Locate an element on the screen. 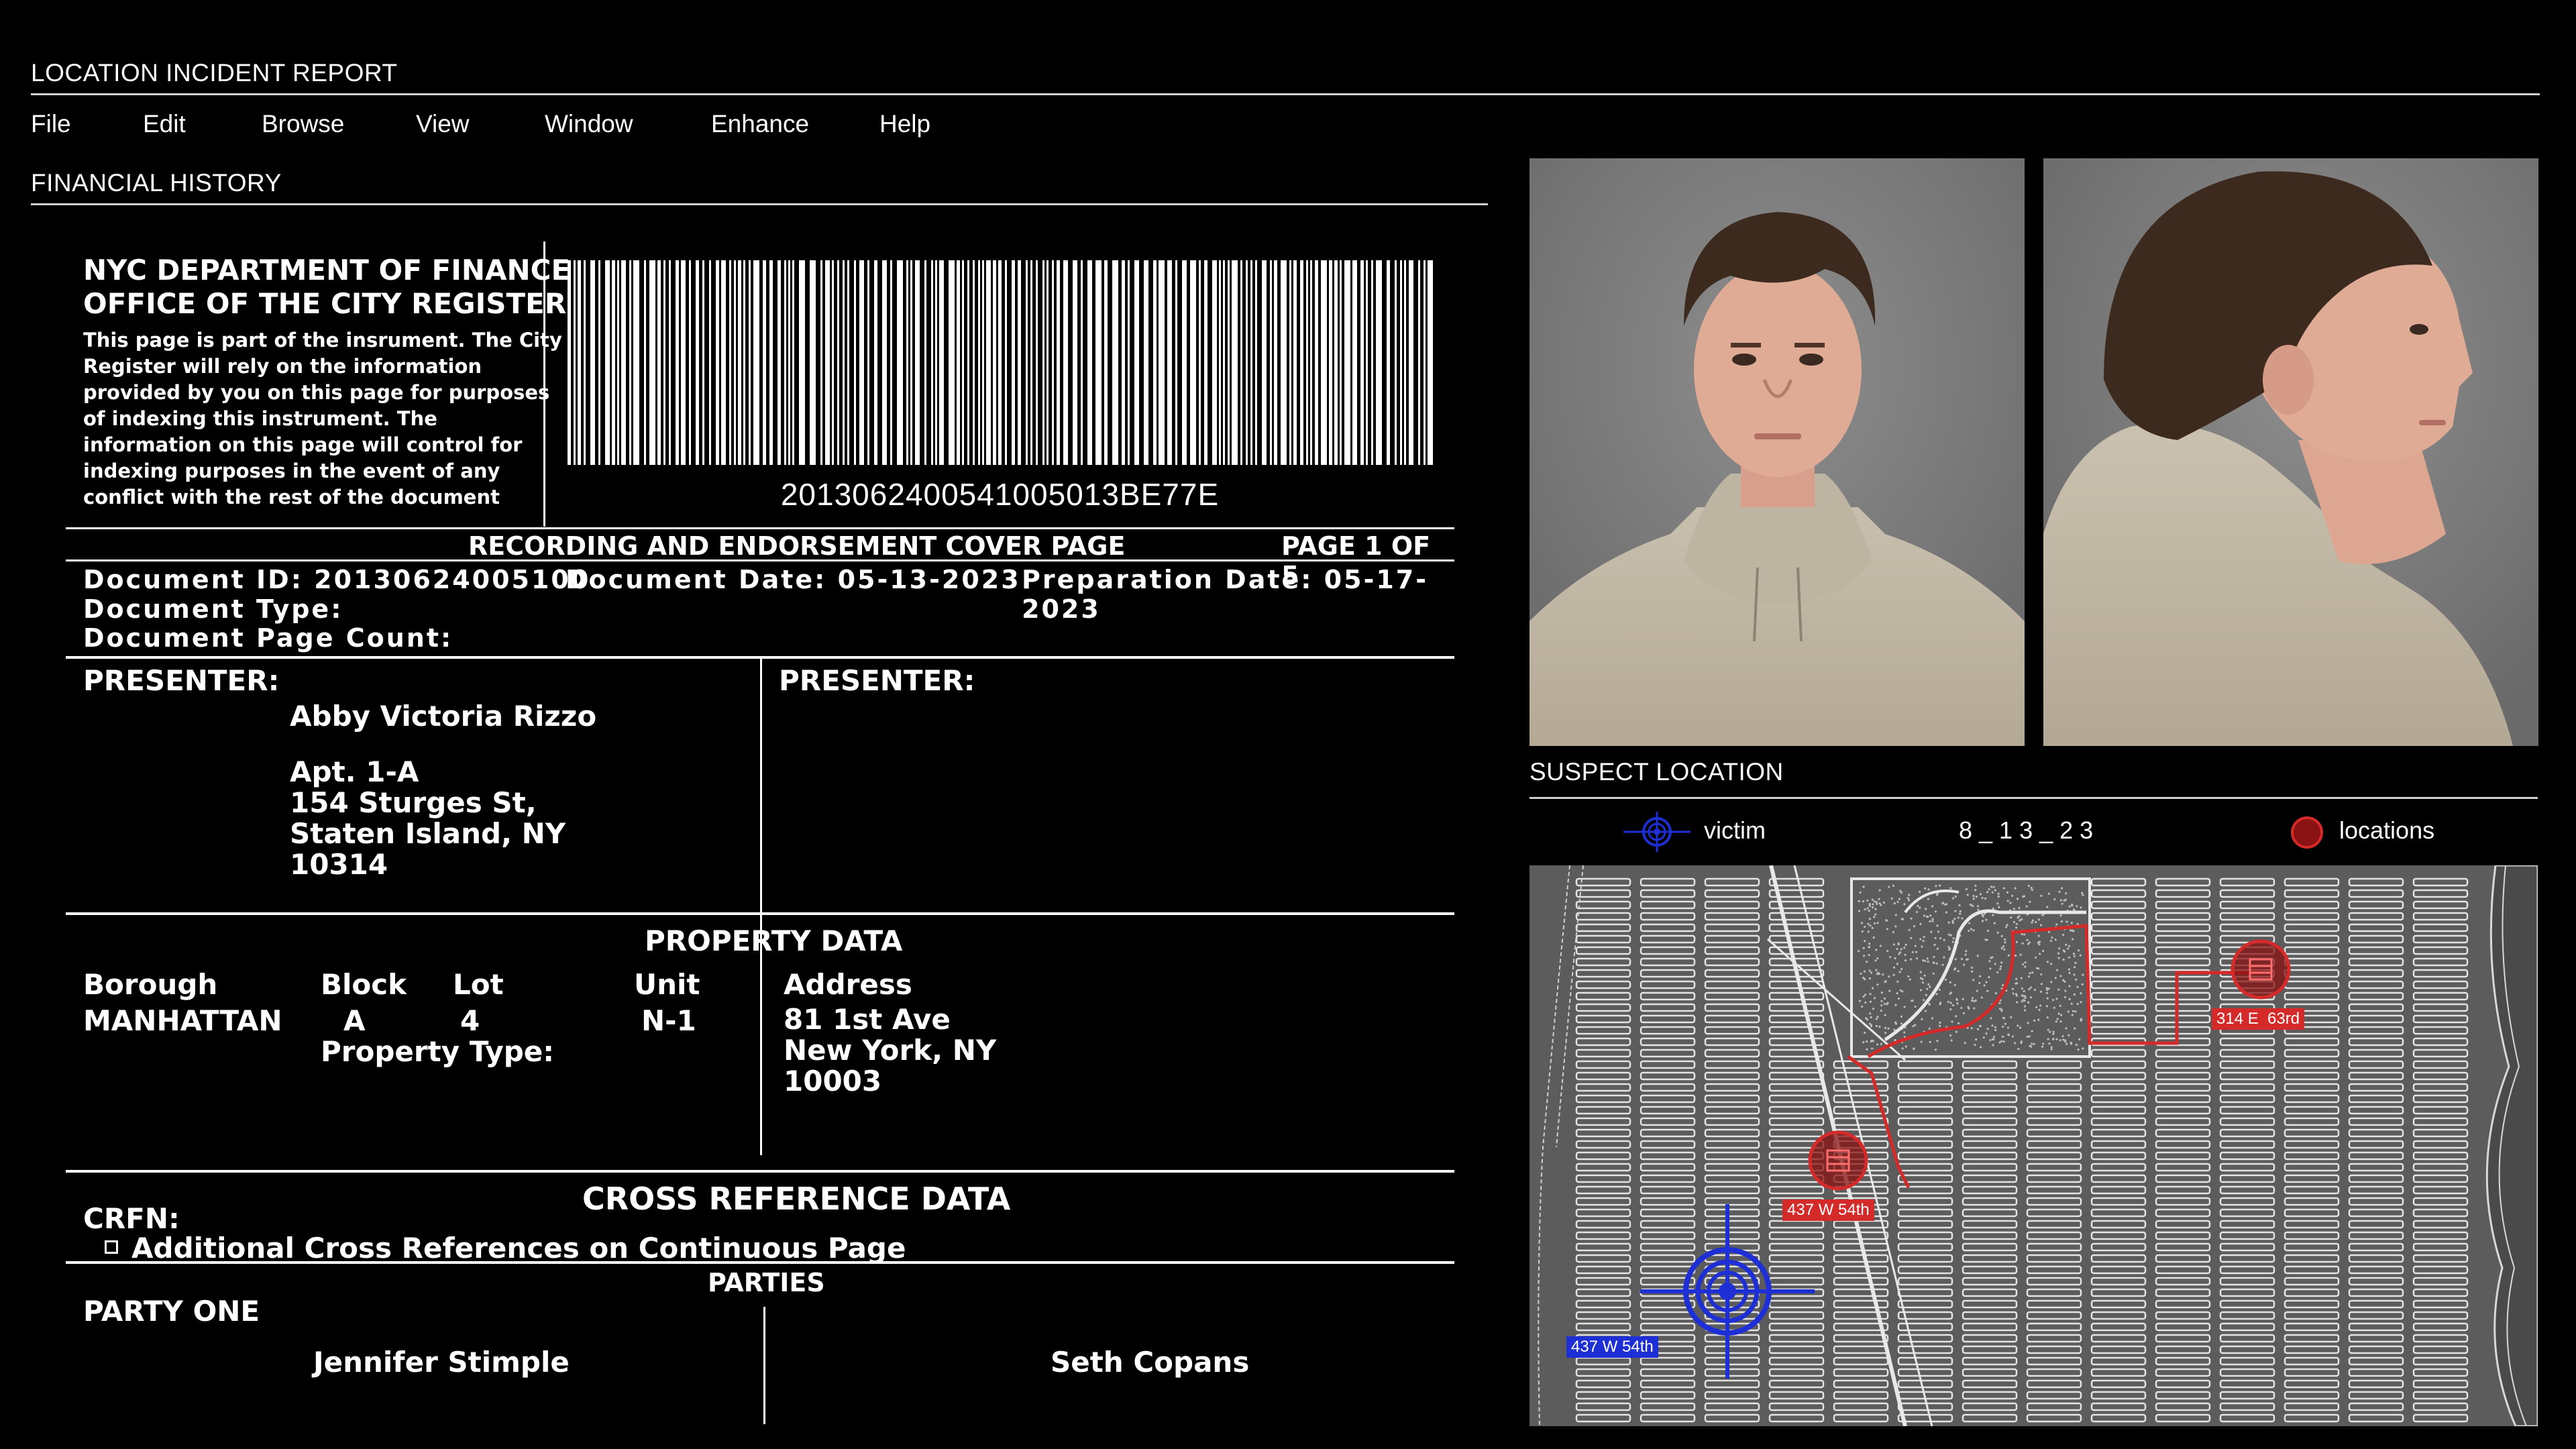  menu-file: File is located at coordinates (51, 124).